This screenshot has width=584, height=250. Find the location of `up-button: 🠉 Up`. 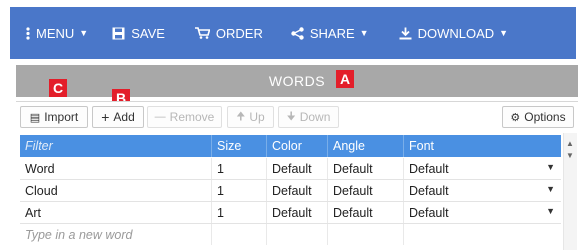

up-button: 🠉 Up is located at coordinates (250, 117).